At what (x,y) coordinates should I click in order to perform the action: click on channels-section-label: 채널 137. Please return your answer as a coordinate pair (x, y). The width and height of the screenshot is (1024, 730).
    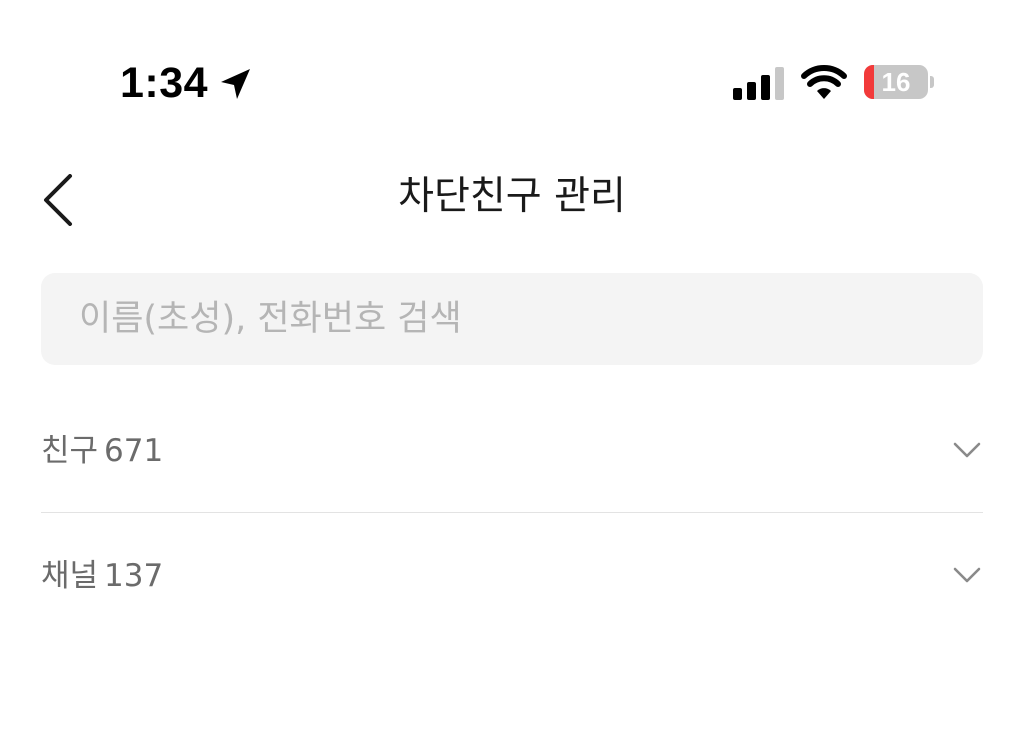
    Looking at the image, I should click on (102, 576).